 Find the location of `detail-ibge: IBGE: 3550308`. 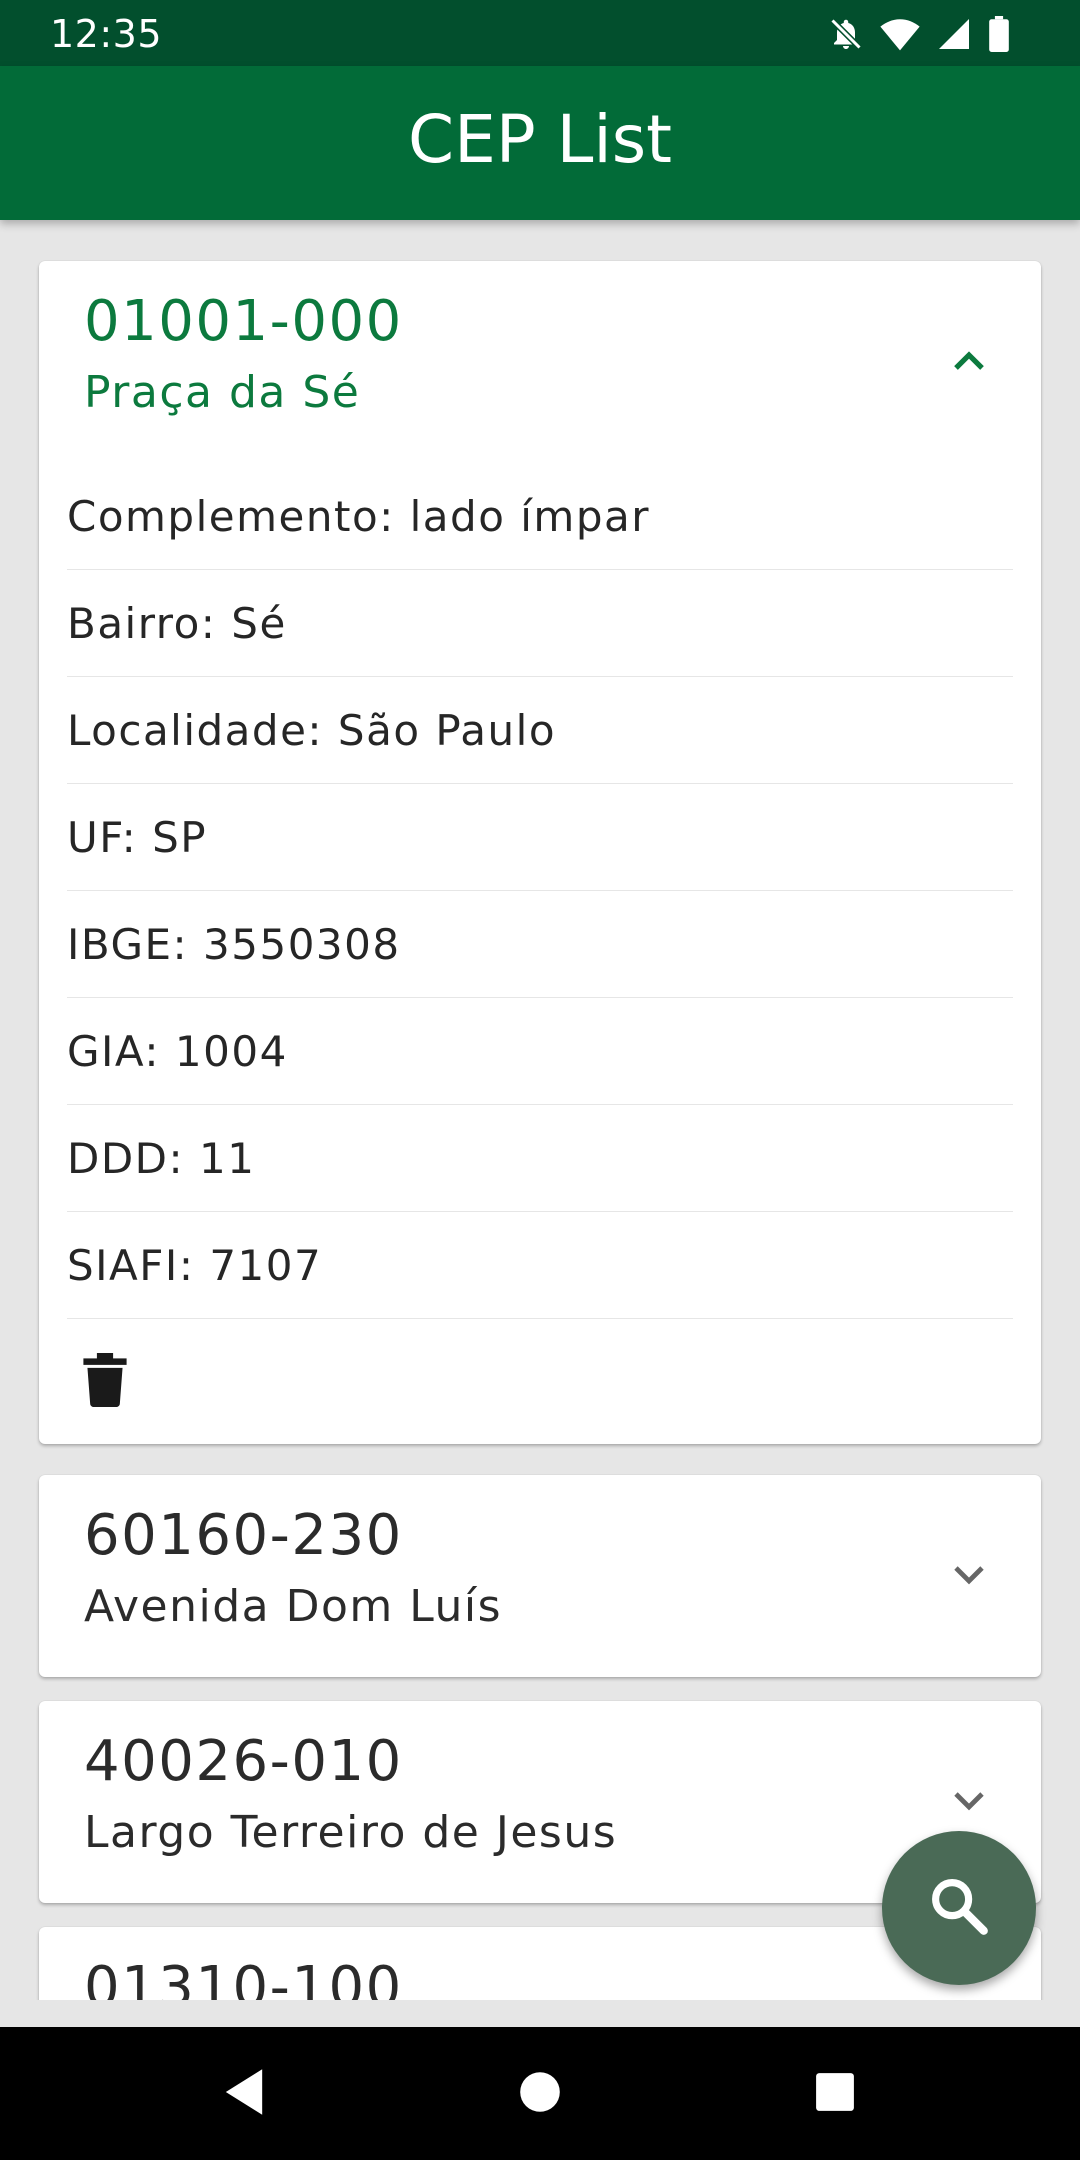

detail-ibge: IBGE: 3550308 is located at coordinates (540, 944).